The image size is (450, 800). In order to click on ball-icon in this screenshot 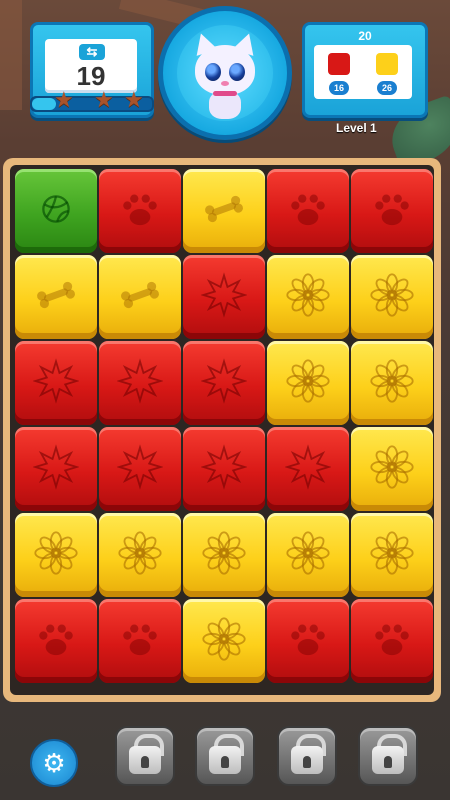, I will do `click(56, 211)`.